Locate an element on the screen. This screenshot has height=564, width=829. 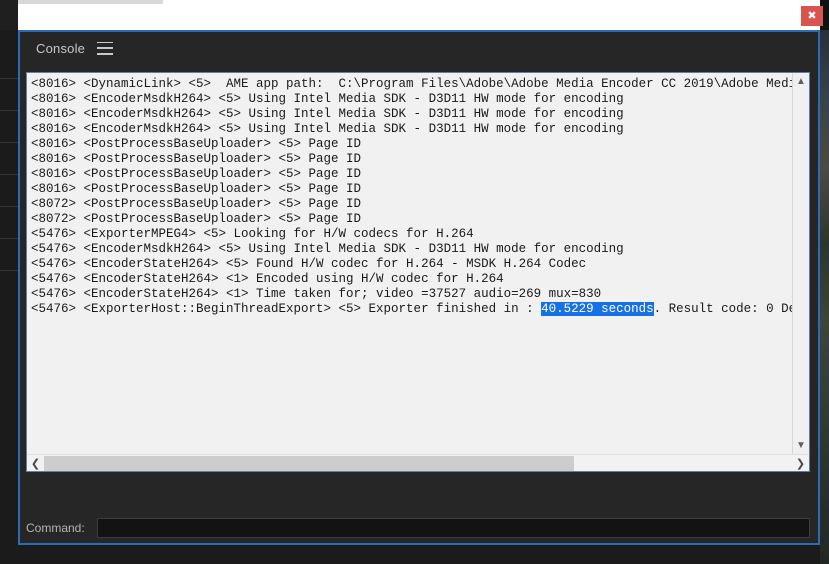
selected-text: 40.5229 seconds is located at coordinates (597, 309).